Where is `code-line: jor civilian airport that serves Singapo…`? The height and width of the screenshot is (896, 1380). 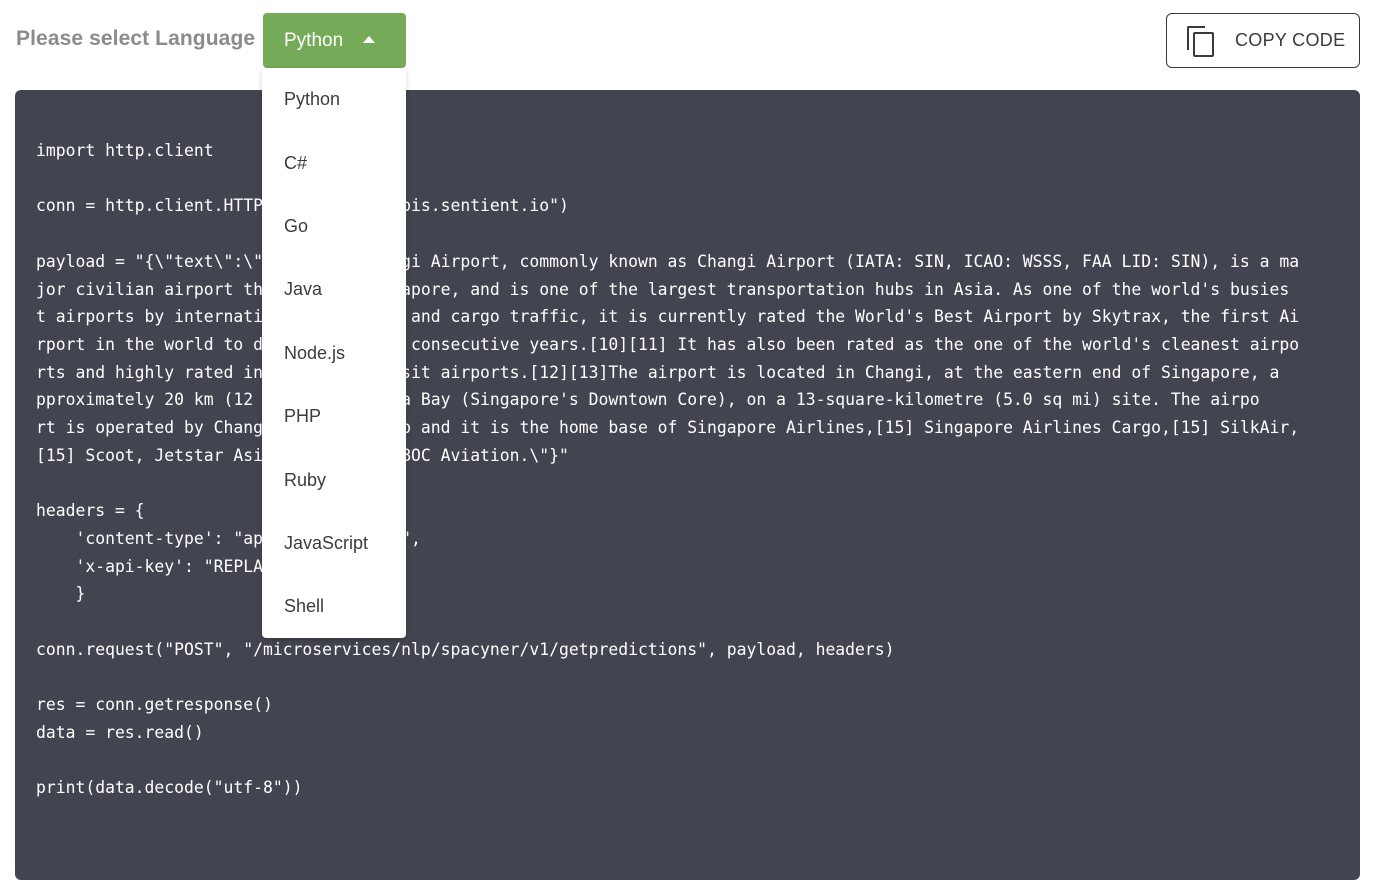 code-line: jor civilian airport that serves Singapo… is located at coordinates (663, 289).